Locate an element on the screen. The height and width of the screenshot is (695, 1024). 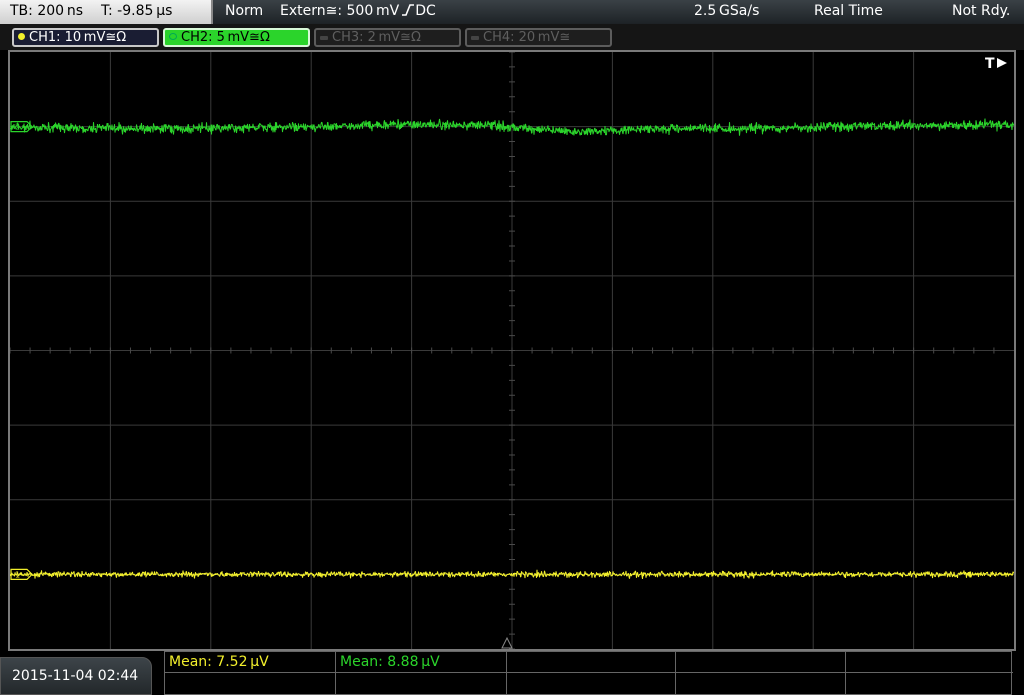
channel-1-marker-label: 1 is located at coordinates (17, 574).